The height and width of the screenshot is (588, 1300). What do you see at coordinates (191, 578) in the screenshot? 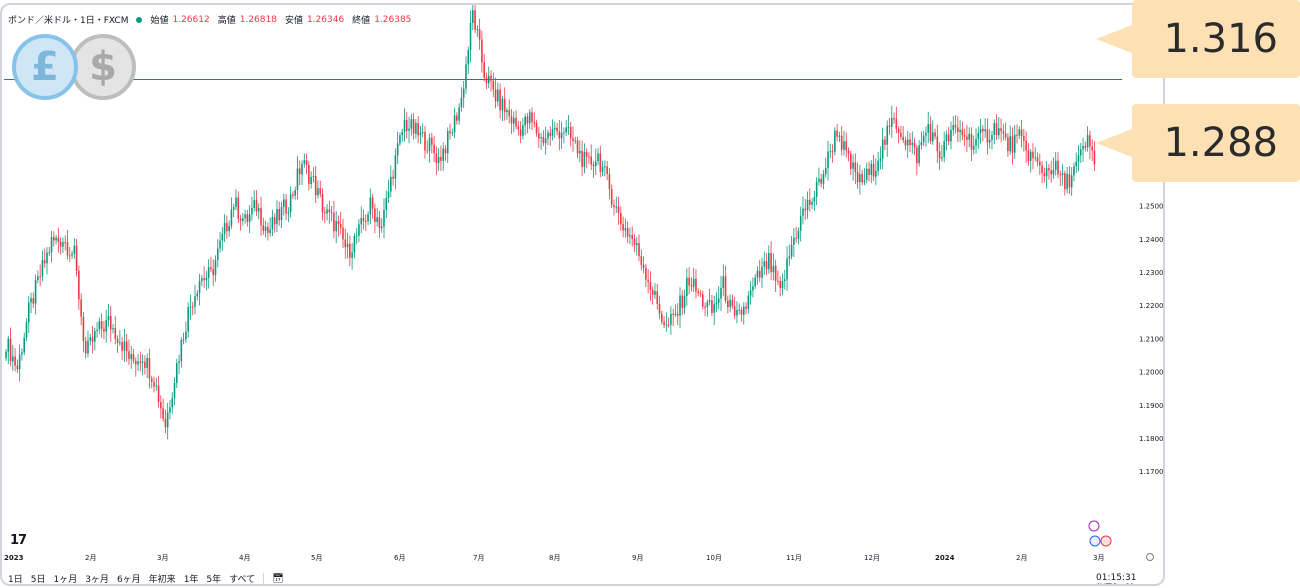
I see `timeframe-1y: 1年` at bounding box center [191, 578].